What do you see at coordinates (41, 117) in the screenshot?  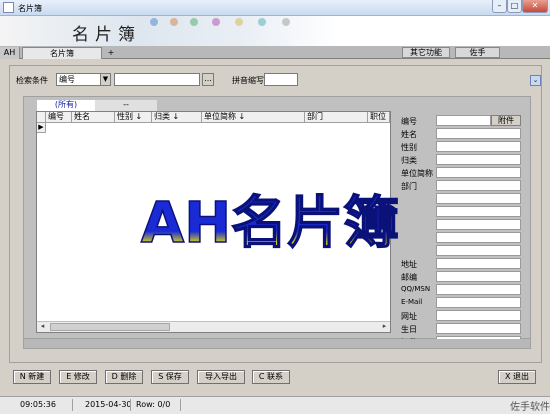 I see `row-header-corner` at bounding box center [41, 117].